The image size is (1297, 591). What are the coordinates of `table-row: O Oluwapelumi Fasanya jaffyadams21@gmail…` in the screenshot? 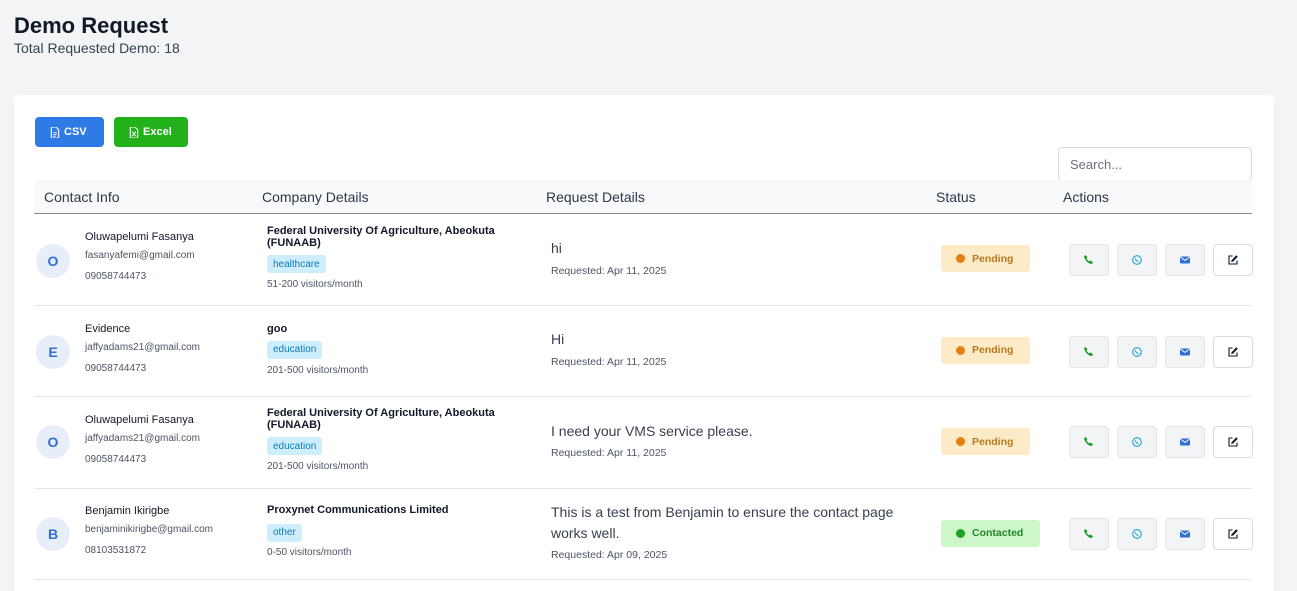 It's located at (643, 443).